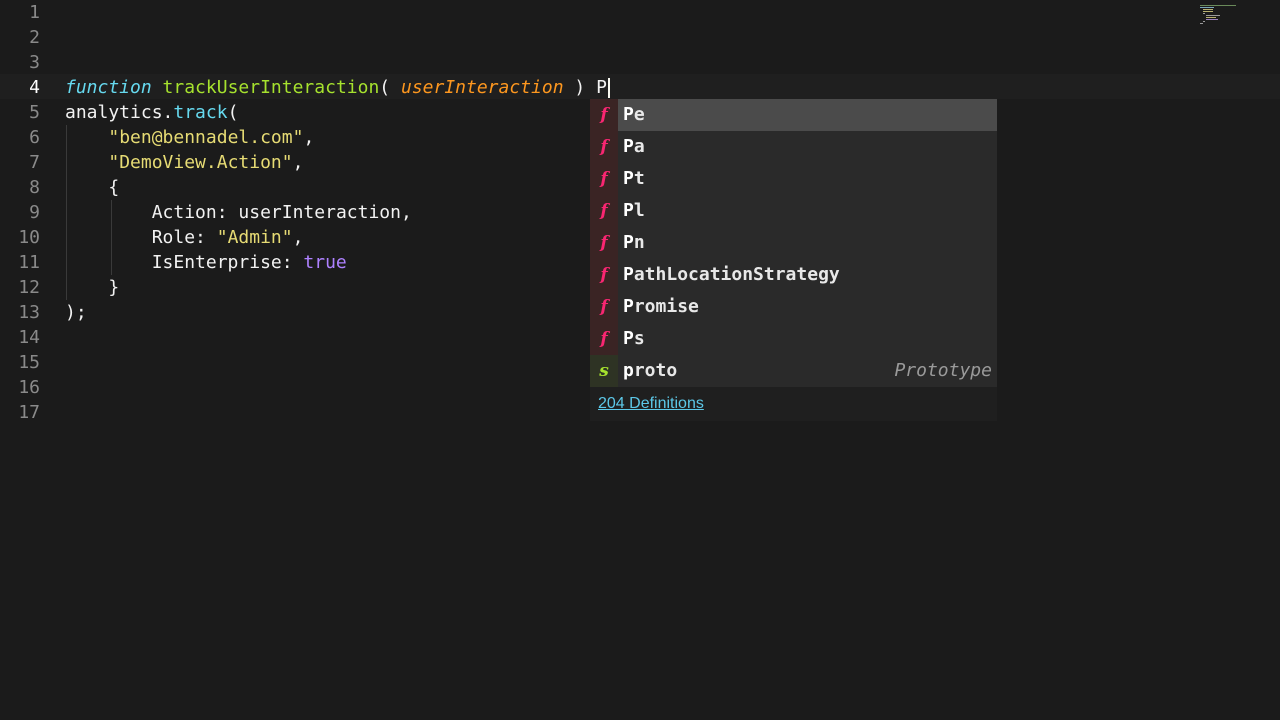 This screenshot has width=1280, height=720. What do you see at coordinates (661, 306) in the screenshot?
I see `completion-label: Promise` at bounding box center [661, 306].